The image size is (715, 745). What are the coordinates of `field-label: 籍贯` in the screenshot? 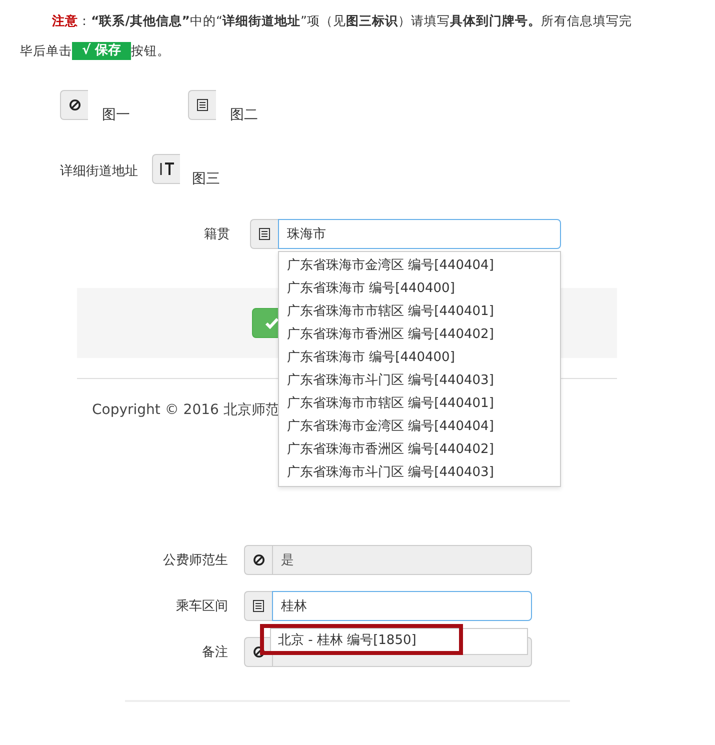 It's located at (217, 234).